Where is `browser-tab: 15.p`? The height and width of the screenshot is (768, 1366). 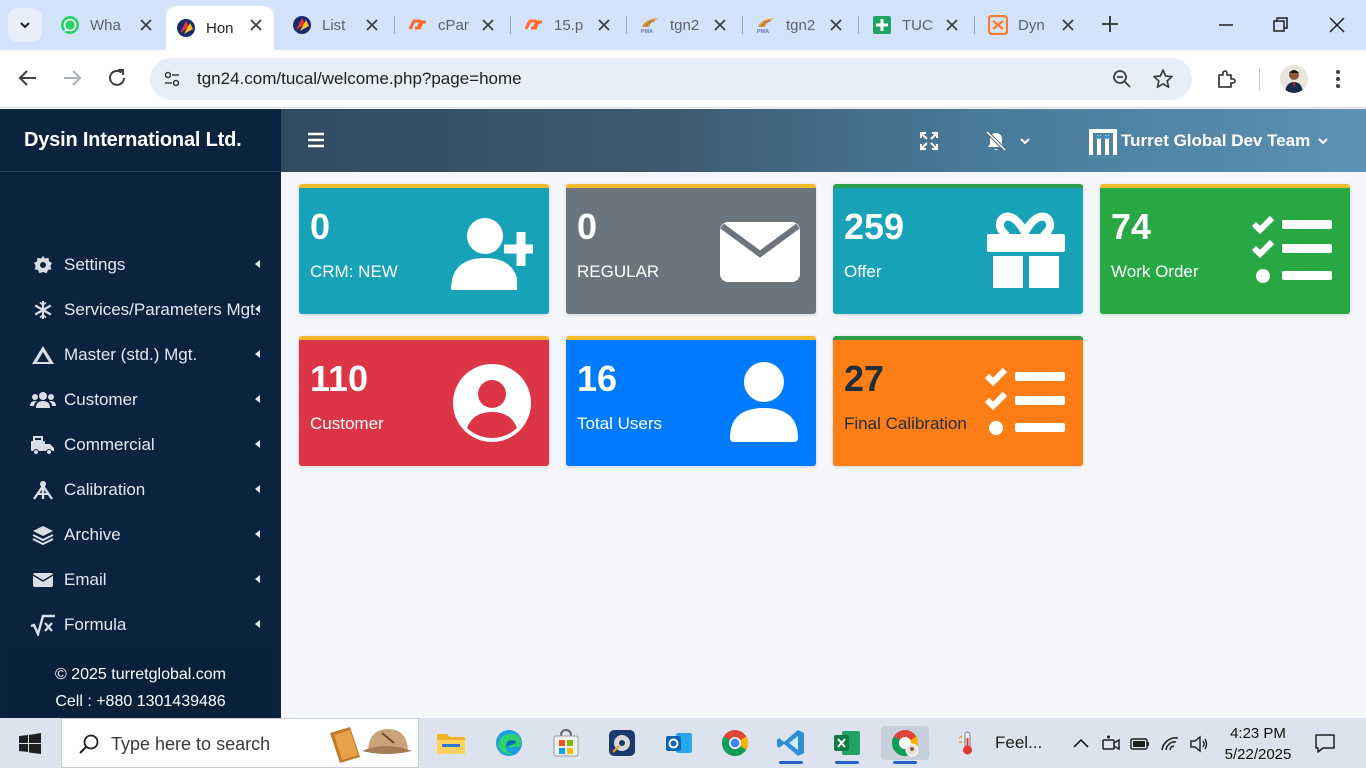 browser-tab: 15.p is located at coordinates (568, 25).